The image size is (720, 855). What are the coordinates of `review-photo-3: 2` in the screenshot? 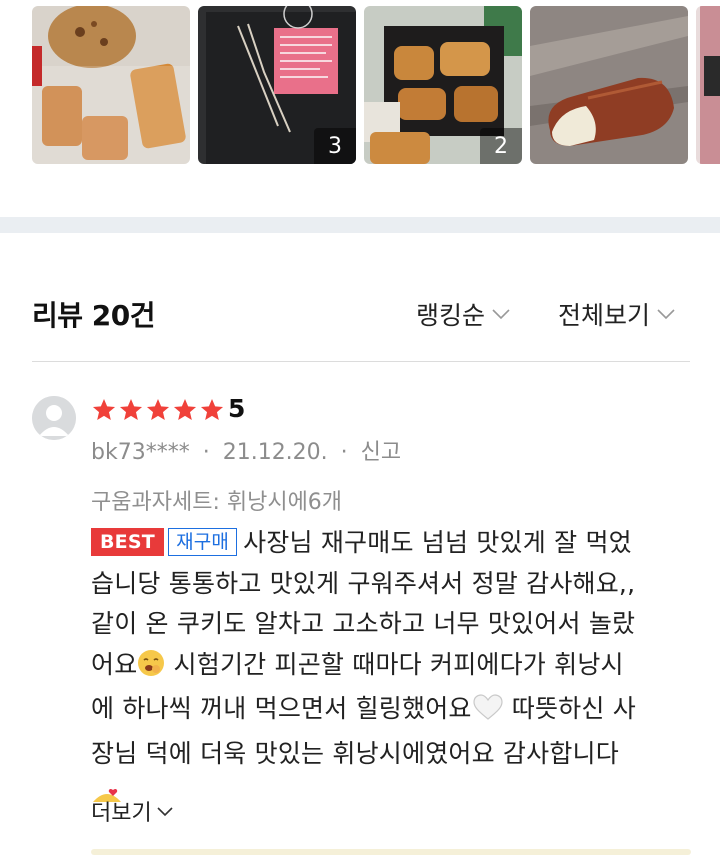 It's located at (443, 85).